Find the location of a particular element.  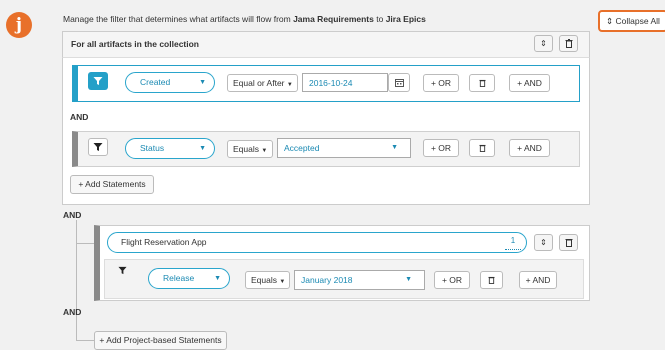

expand-panel-button: ⇕ is located at coordinates (543, 43).